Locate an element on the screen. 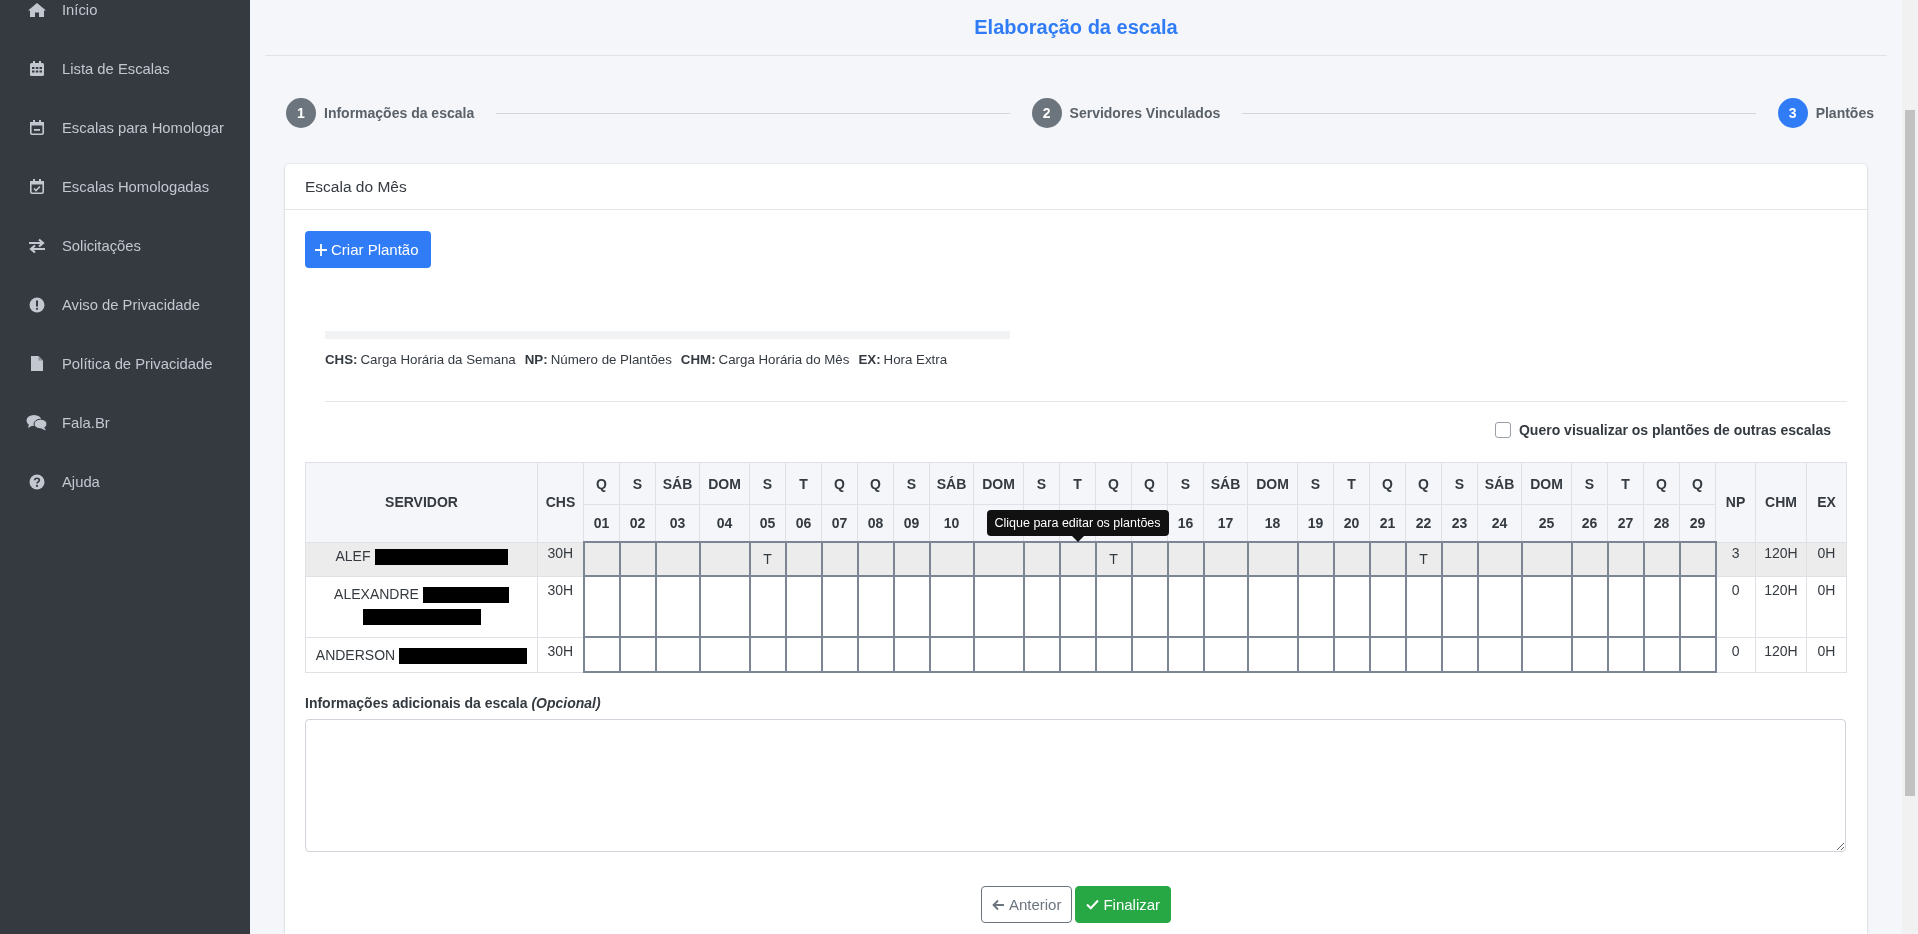 This screenshot has width=1918, height=934. sidebar-item: Ajuda is located at coordinates (125, 481).